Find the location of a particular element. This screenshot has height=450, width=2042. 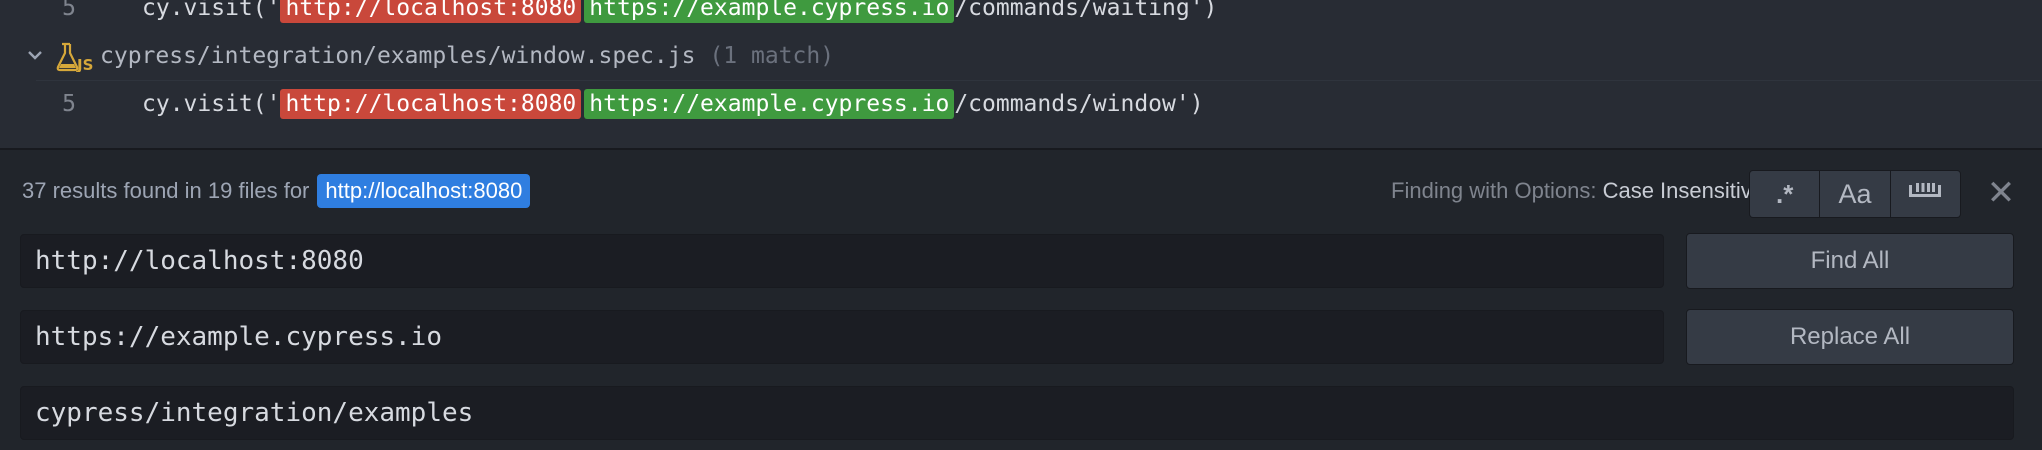

chevron-down-icon is located at coordinates (35, 56).